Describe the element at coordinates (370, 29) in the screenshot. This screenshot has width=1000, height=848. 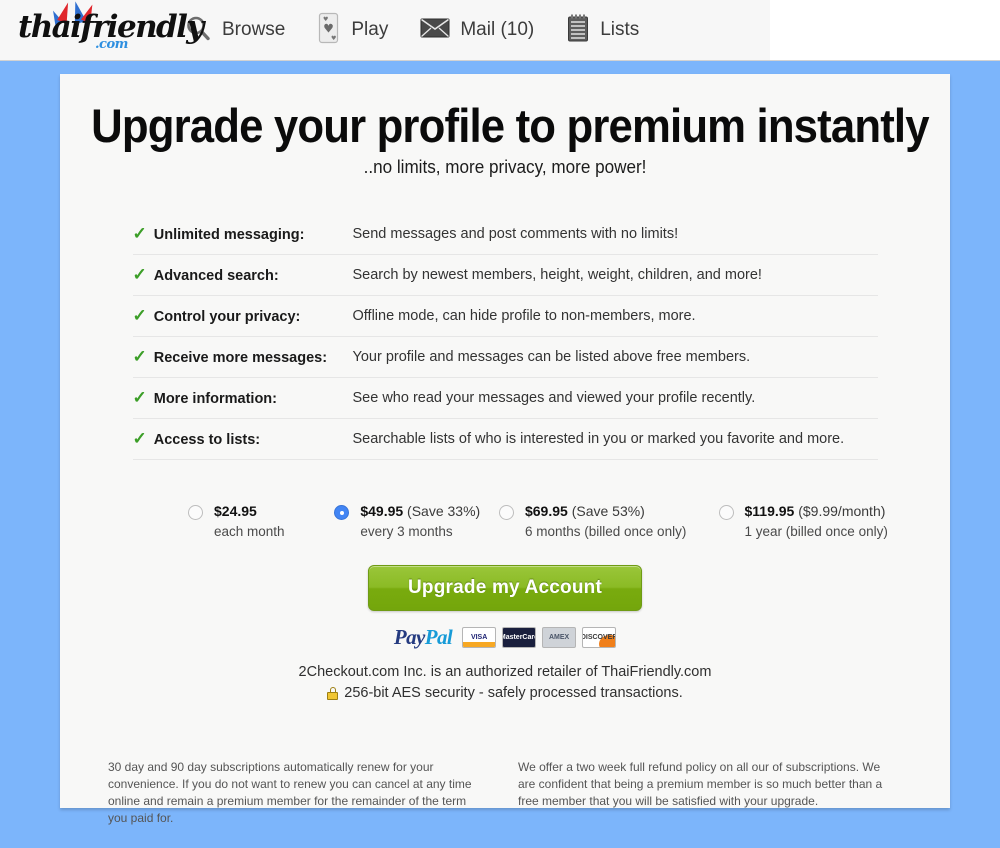
I see `nav-item-play-label: Play` at that location.